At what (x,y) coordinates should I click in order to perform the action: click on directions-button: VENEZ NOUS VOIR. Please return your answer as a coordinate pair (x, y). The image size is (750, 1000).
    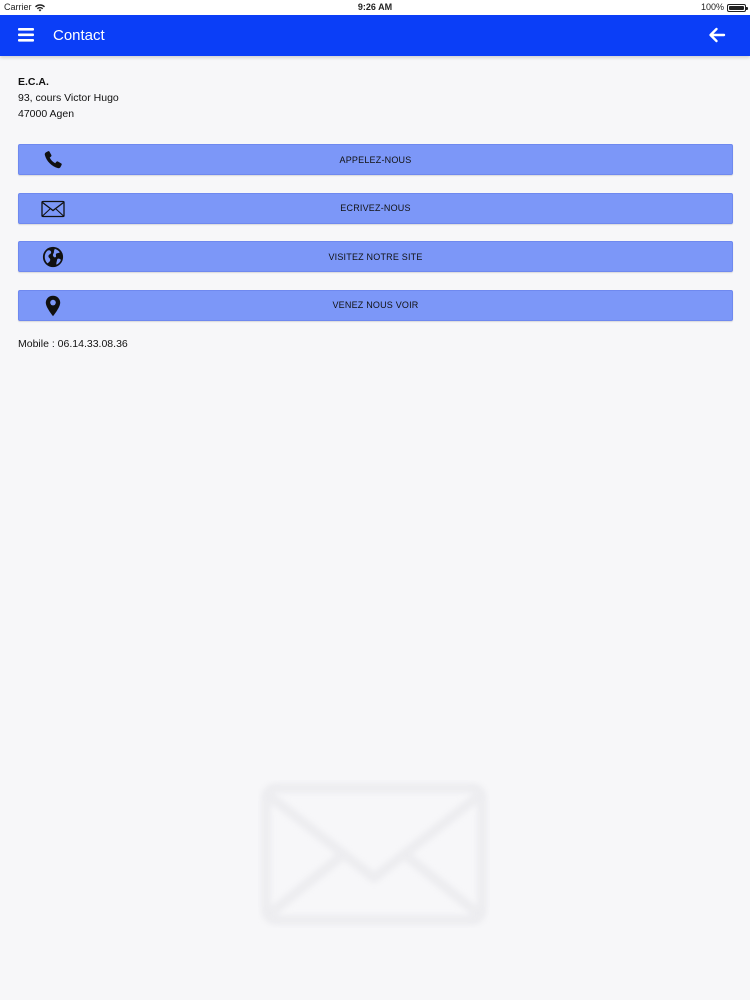
    Looking at the image, I should click on (375, 305).